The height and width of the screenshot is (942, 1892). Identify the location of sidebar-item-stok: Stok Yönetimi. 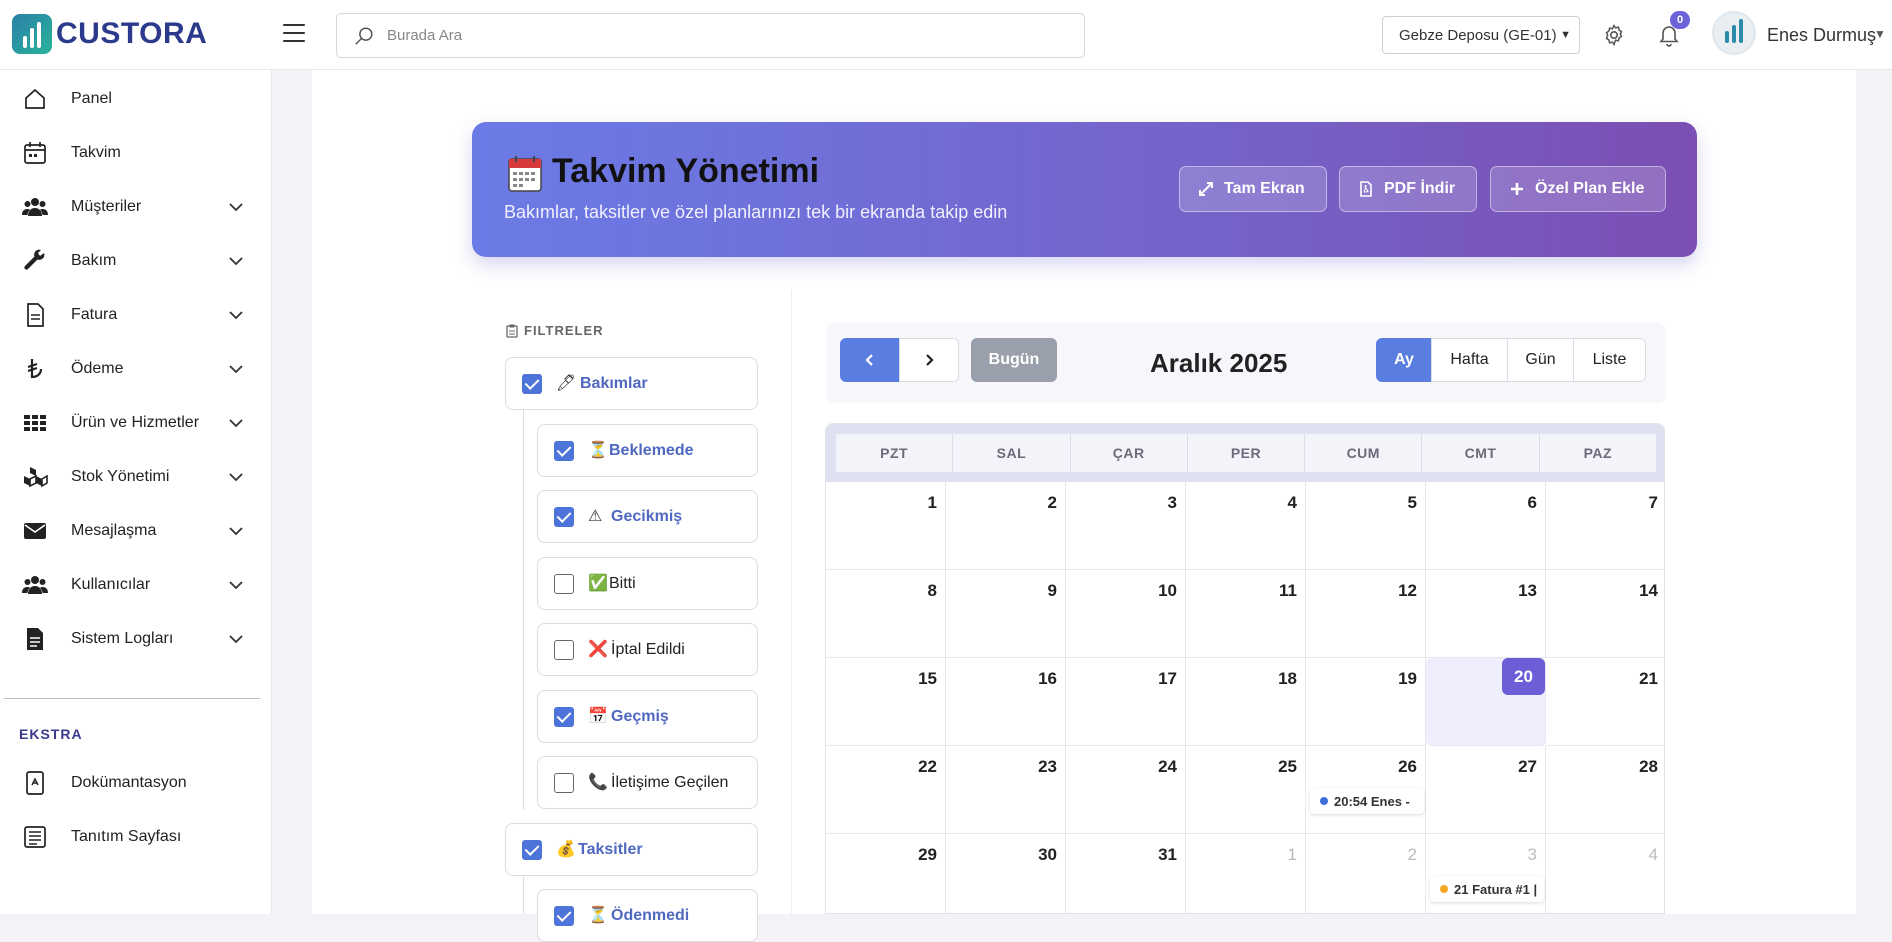
(136, 477).